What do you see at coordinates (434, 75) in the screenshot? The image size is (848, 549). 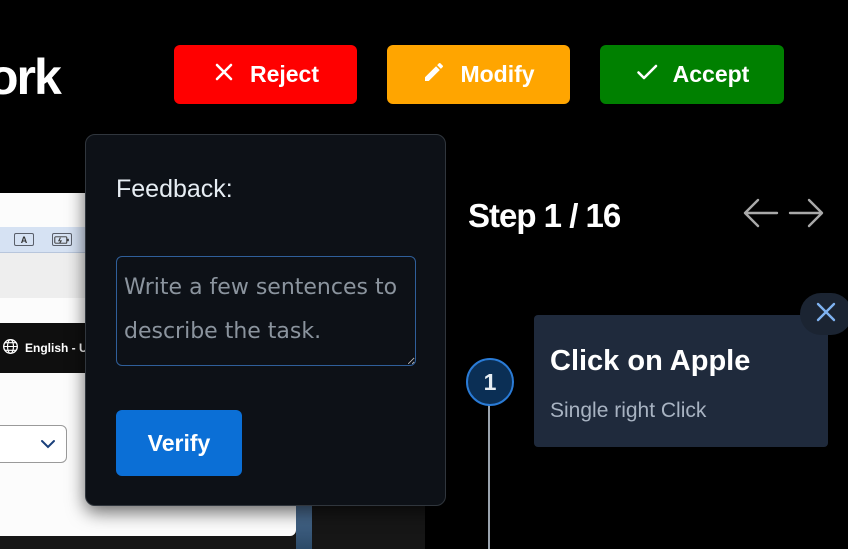 I see `pencil-icon` at bounding box center [434, 75].